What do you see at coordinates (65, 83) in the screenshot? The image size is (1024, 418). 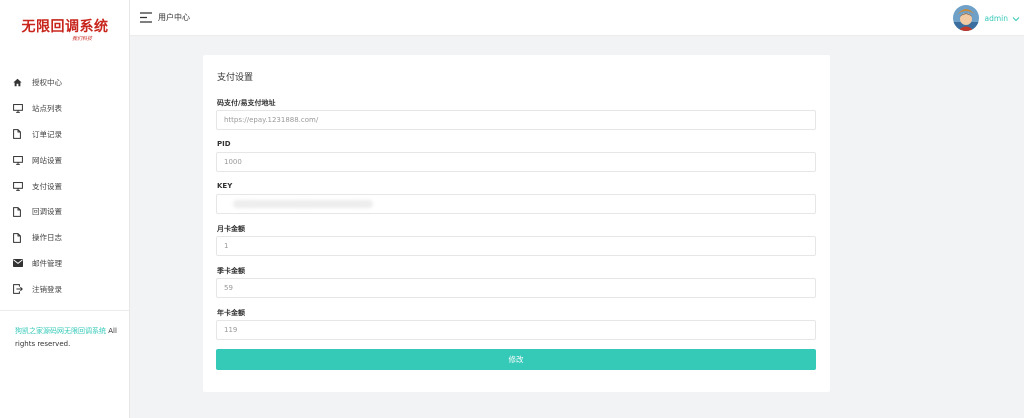 I see `sidebar-item-authorization: 授权中心` at bounding box center [65, 83].